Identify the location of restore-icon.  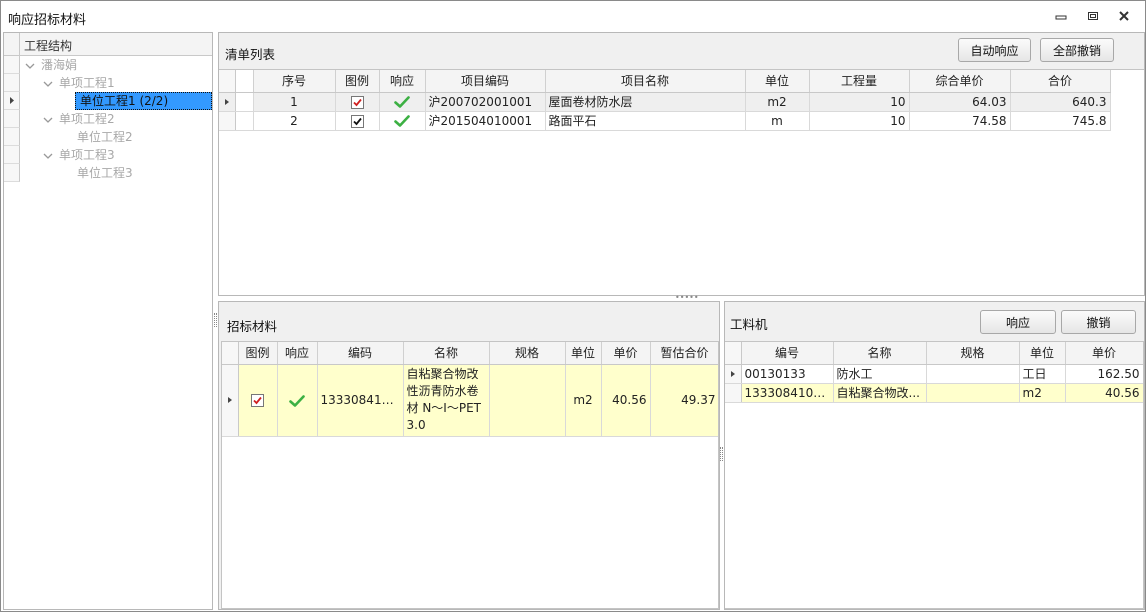
(1093, 16).